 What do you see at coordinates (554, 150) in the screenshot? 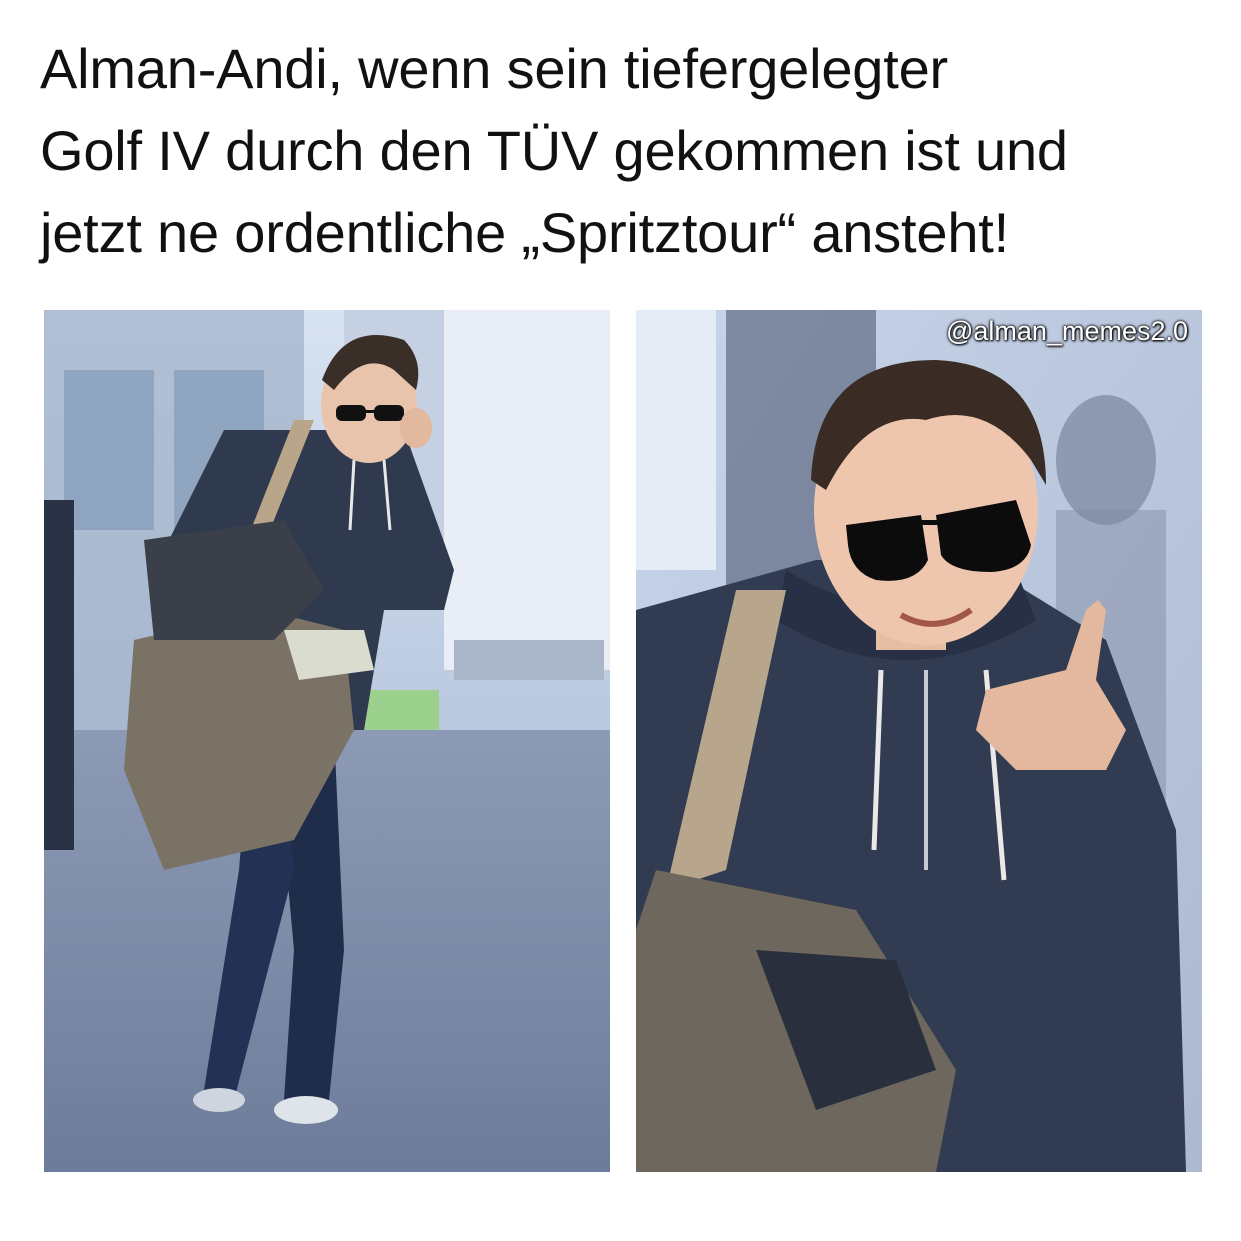
I see `caption-line-2: Golf IV durch den TÜV gekommen ist und` at bounding box center [554, 150].